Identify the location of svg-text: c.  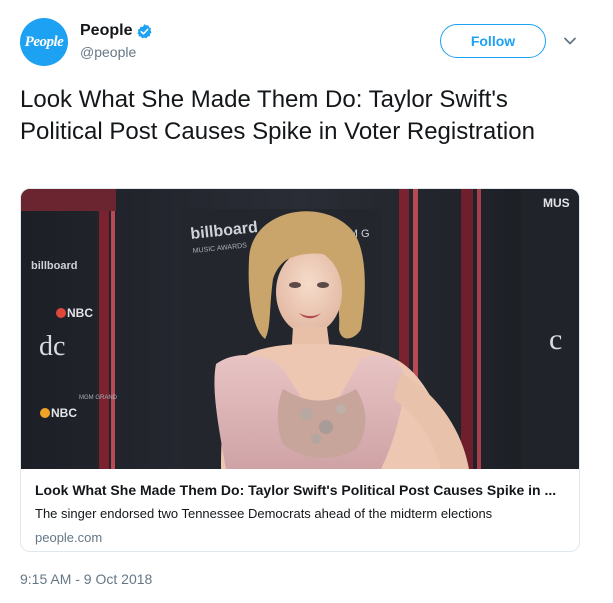
(555, 339).